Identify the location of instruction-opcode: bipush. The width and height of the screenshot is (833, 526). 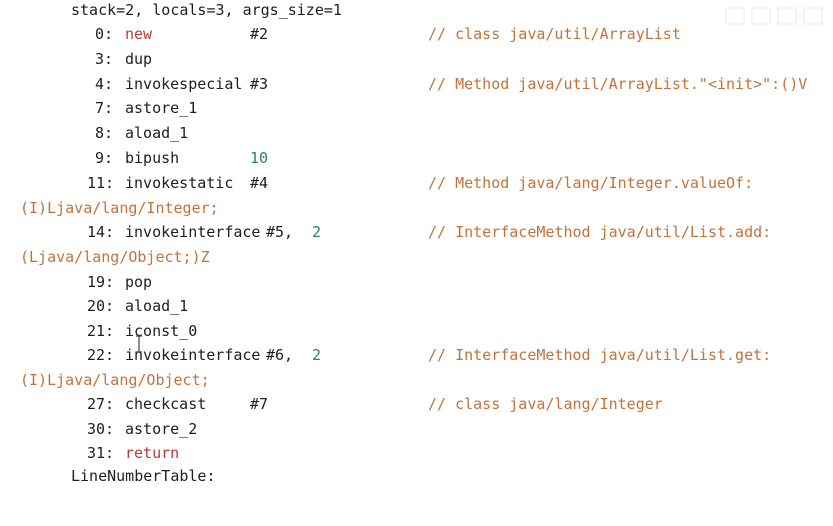
(152, 158).